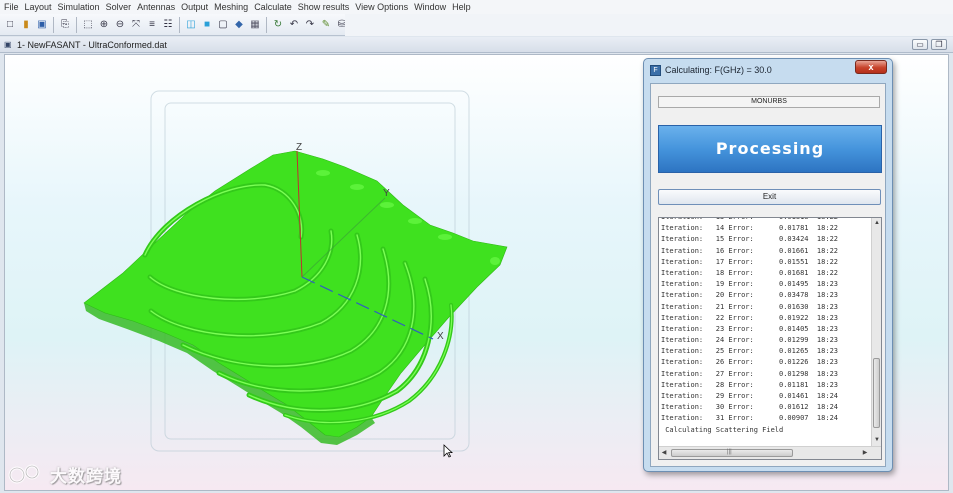 The height and width of the screenshot is (493, 953). What do you see at coordinates (65, 25) in the screenshot?
I see `new-document-icon: ⎘` at bounding box center [65, 25].